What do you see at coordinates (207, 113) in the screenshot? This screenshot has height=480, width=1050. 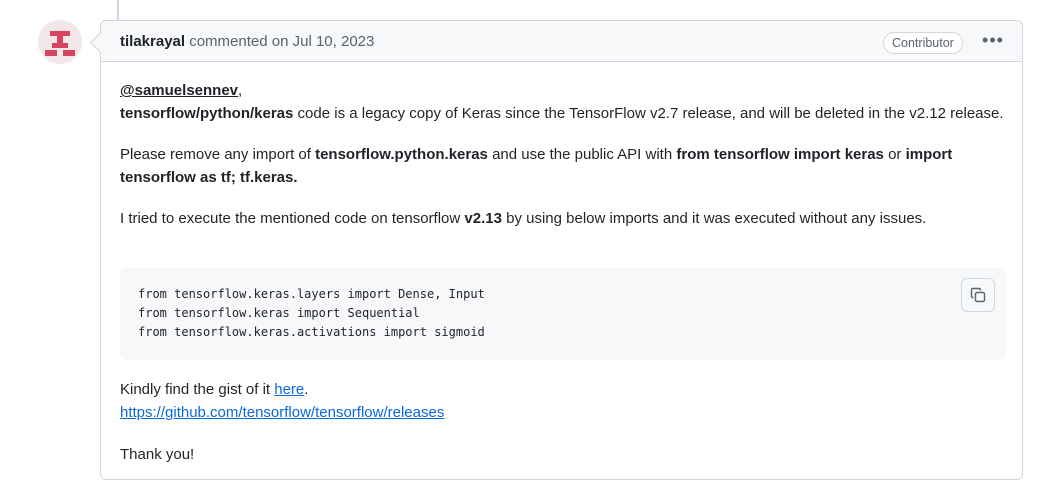 I see `code-path-bold: tensorflow/python/keras` at bounding box center [207, 113].